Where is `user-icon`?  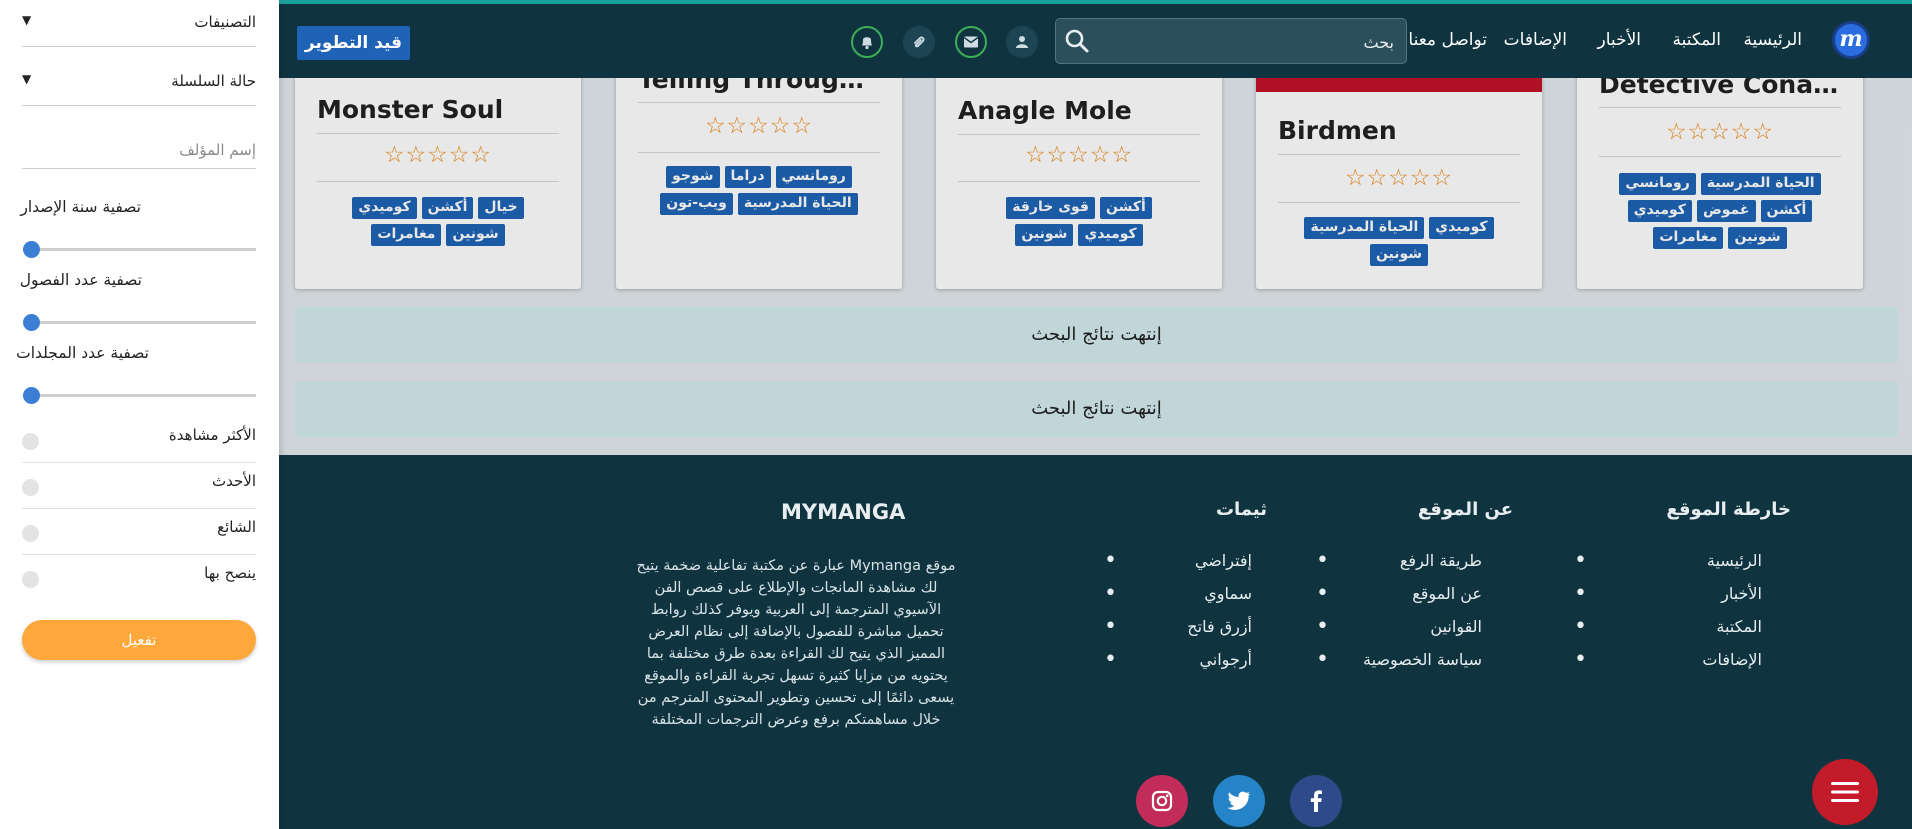 user-icon is located at coordinates (1022, 42).